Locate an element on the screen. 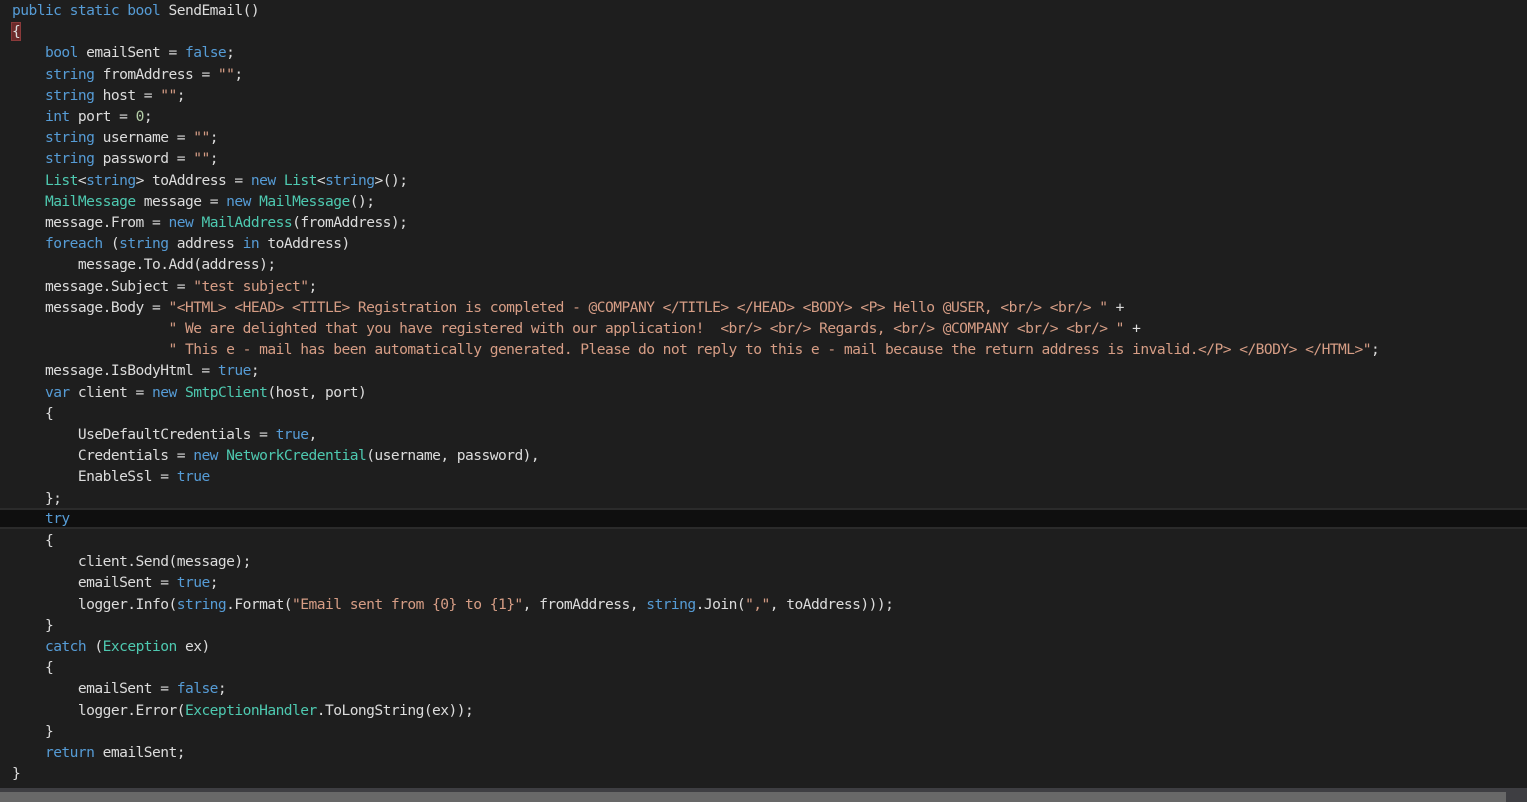 Image resolution: width=1527 pixels, height=802 pixels. code-line: foreach (string address in toAddress) is located at coordinates (763, 243).